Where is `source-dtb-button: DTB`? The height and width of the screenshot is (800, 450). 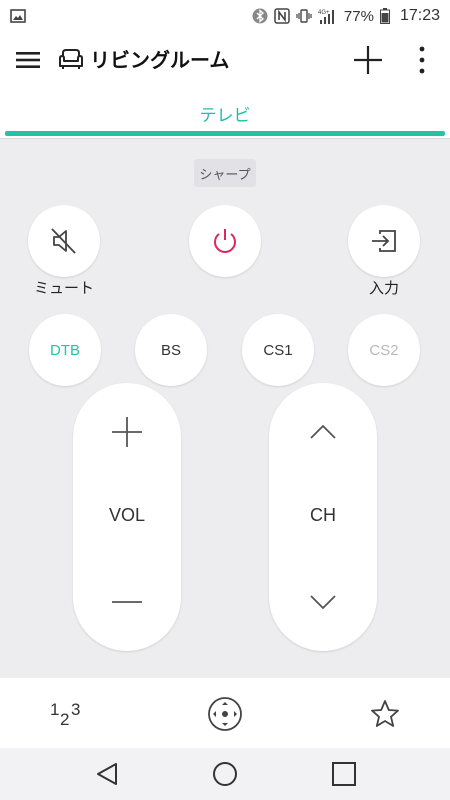
source-dtb-button: DTB is located at coordinates (65, 350).